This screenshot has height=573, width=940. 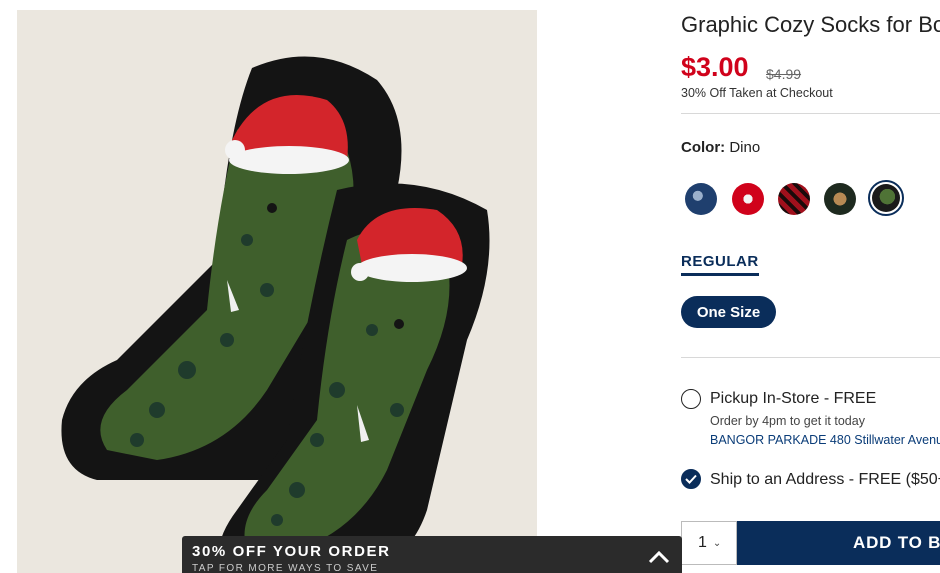 I want to click on add-to-bag-button: ADD TO BAG, so click(x=838, y=543).